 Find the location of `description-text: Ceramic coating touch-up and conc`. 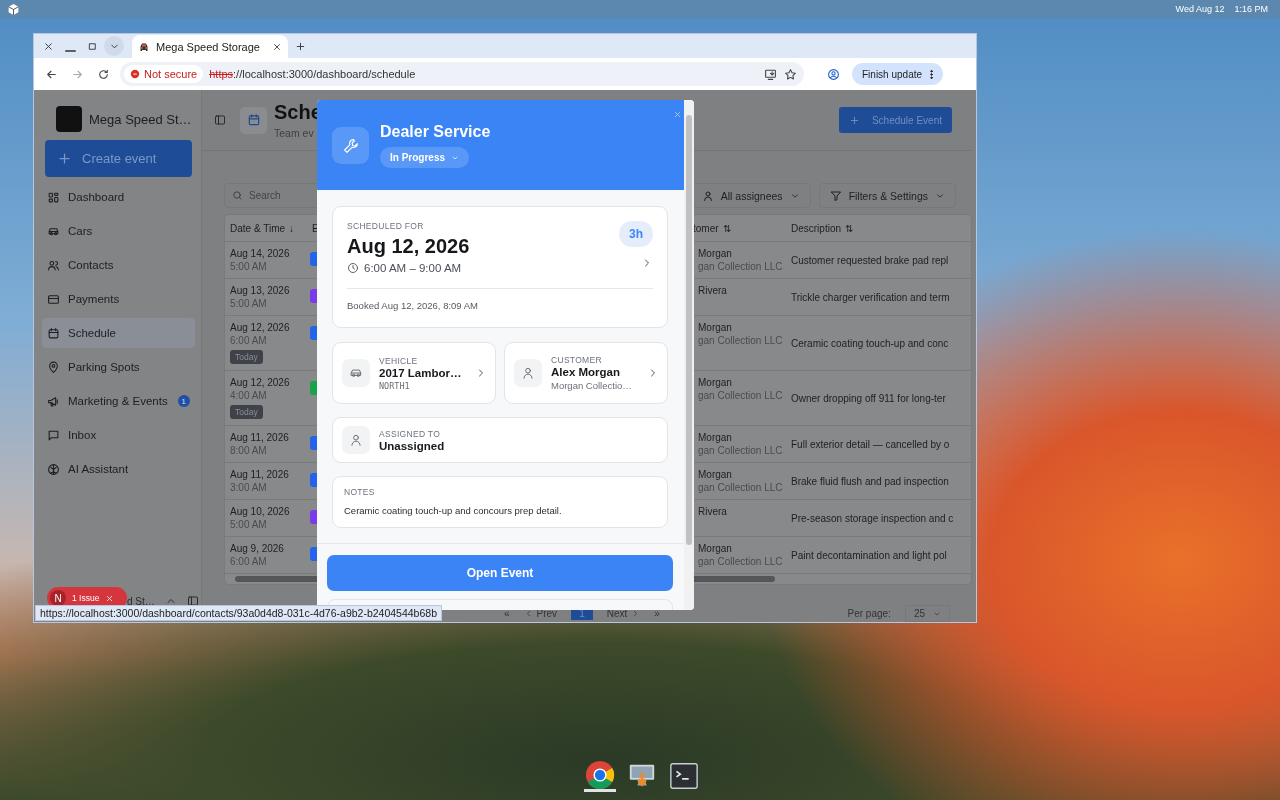

description-text: Ceramic coating touch-up and conc is located at coordinates (870, 343).